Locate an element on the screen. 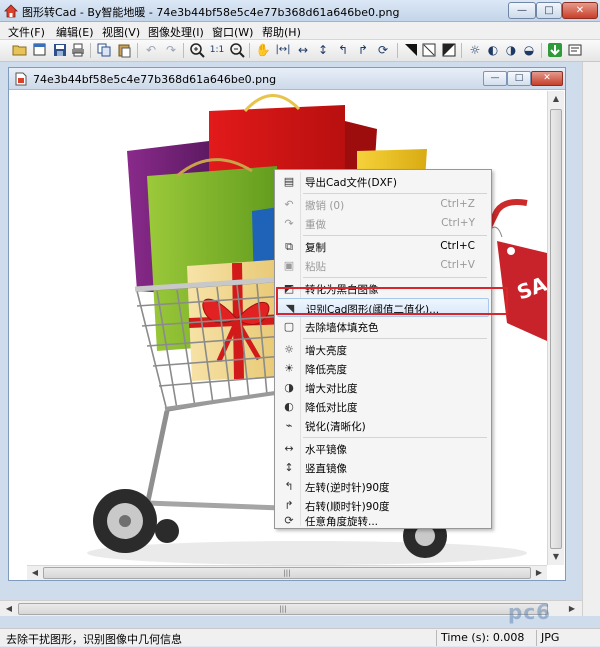  paste-icon: ▣ is located at coordinates (289, 265).